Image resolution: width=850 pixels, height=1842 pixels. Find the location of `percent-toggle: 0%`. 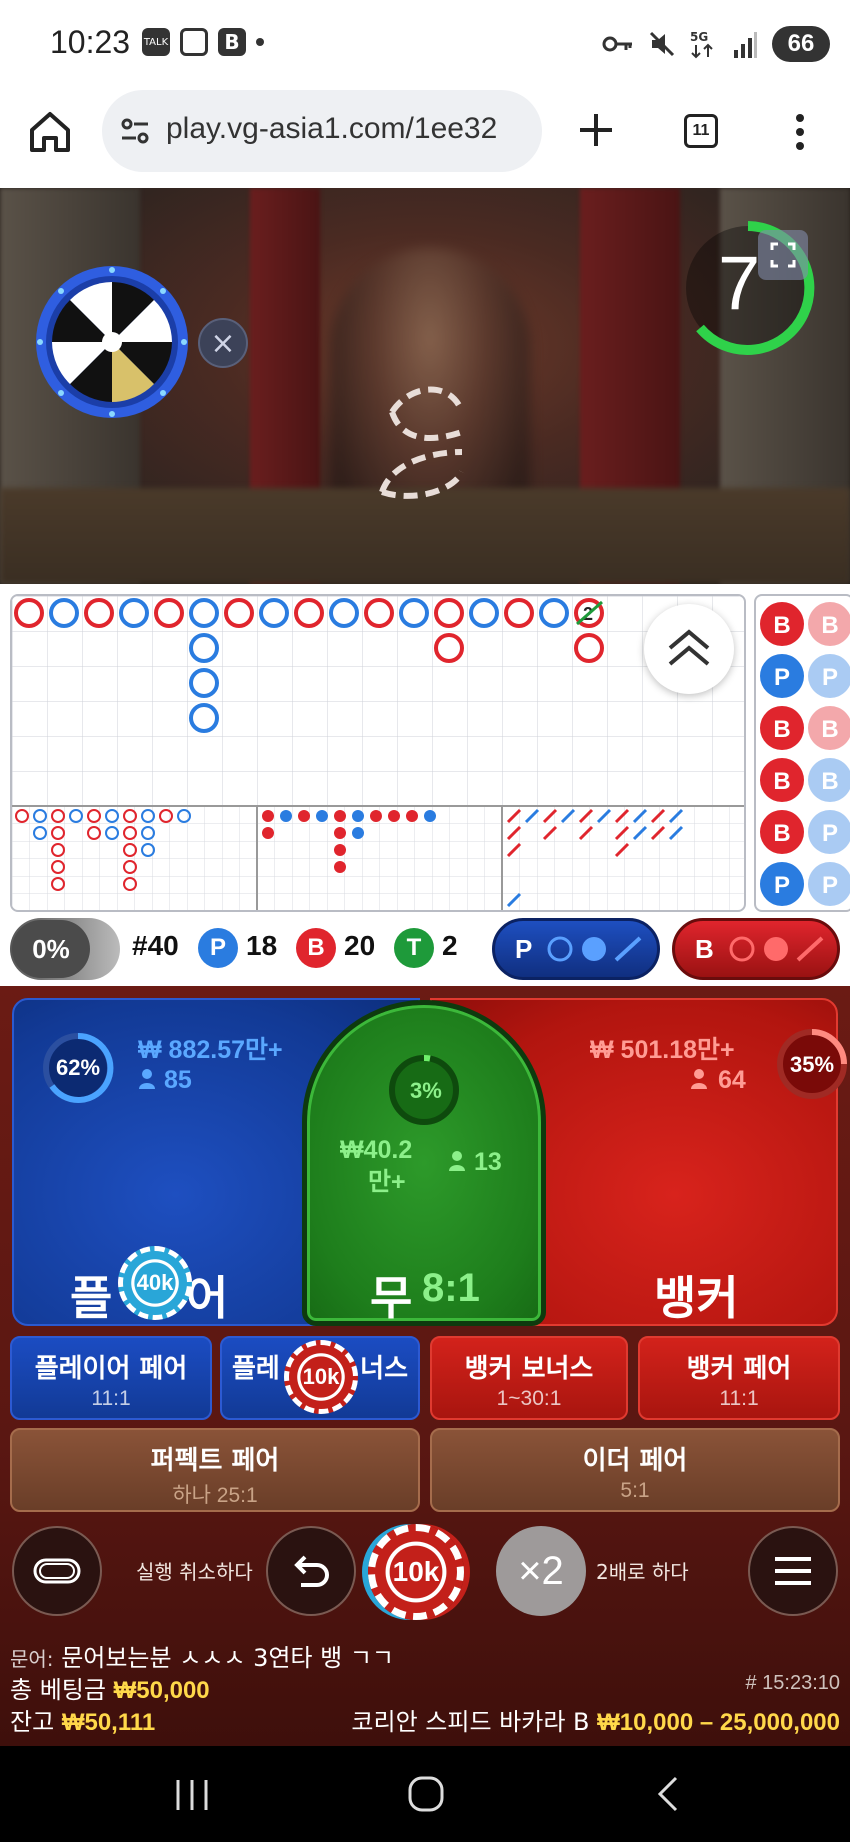

percent-toggle: 0% is located at coordinates (65, 949).